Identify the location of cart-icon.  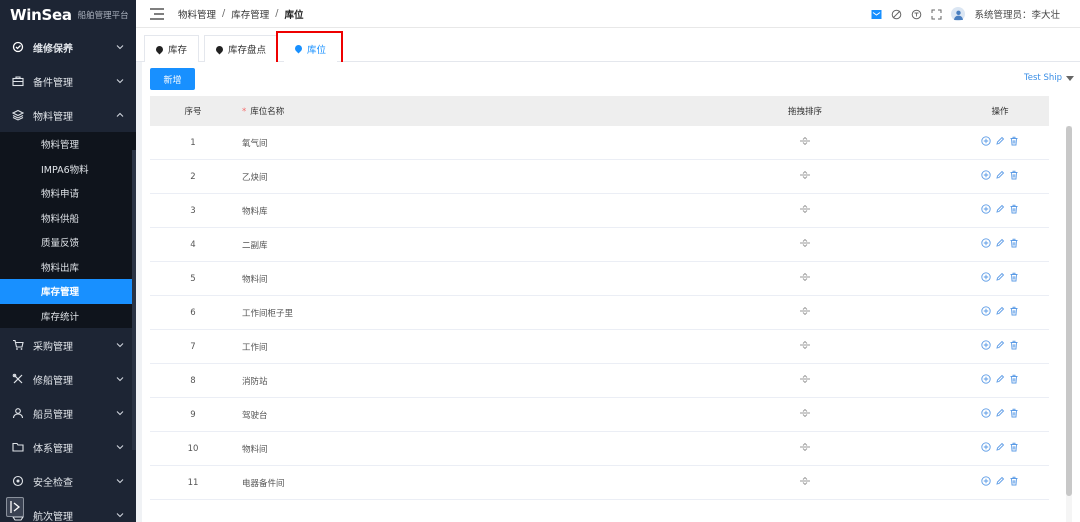
(18, 345).